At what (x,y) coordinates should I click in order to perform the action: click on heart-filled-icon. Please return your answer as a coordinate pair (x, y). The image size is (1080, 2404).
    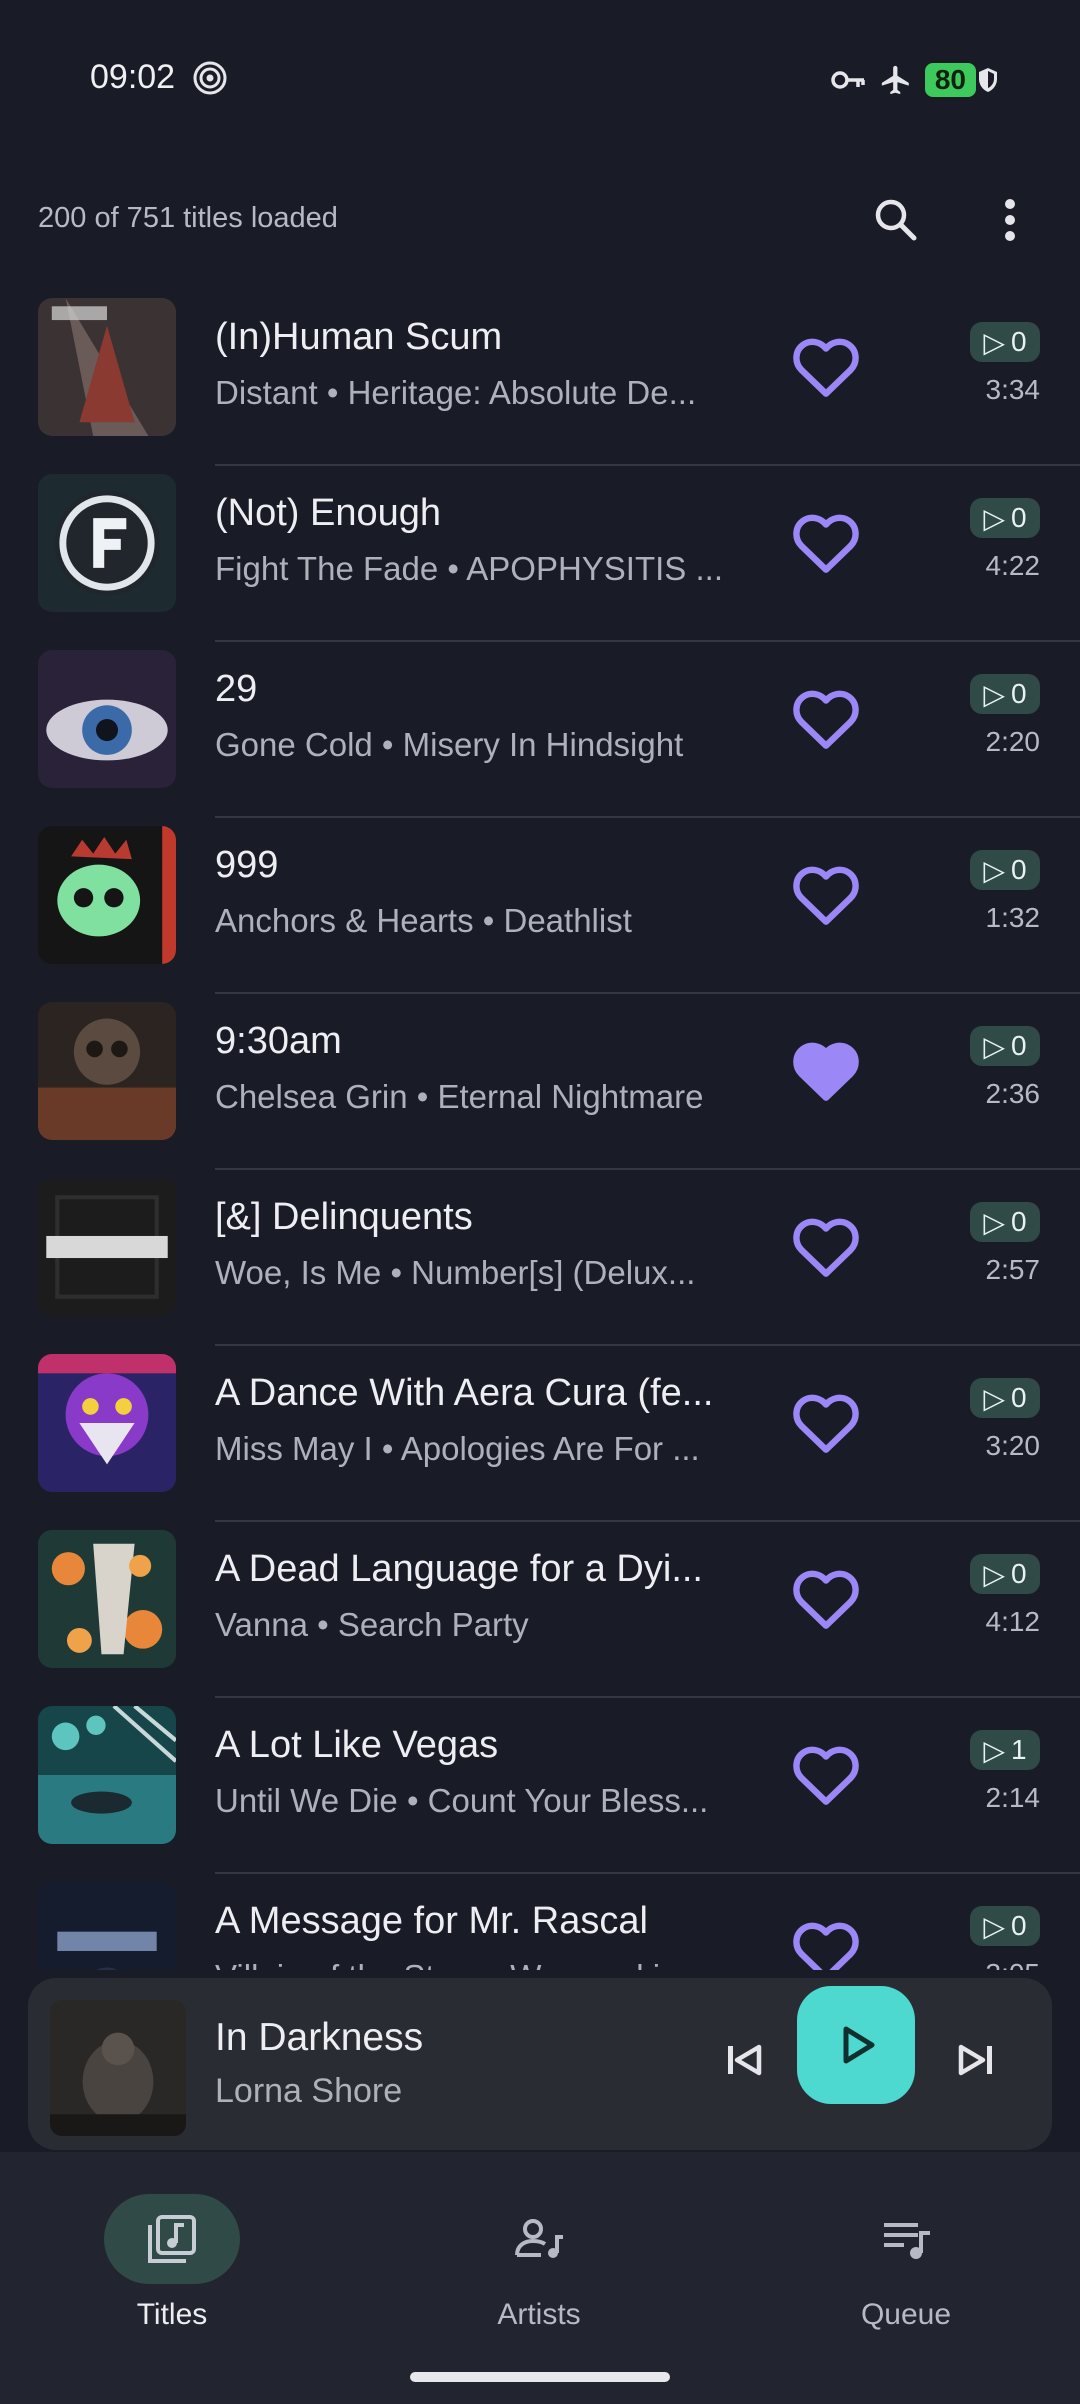
    Looking at the image, I should click on (826, 1070).